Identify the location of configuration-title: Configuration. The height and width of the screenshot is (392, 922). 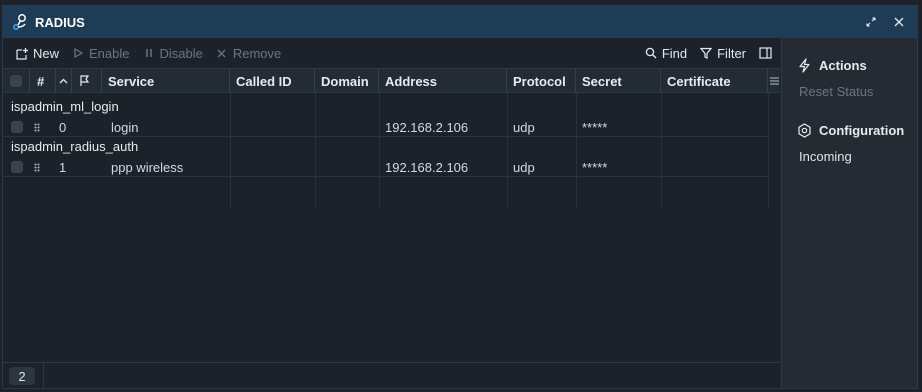
(862, 130).